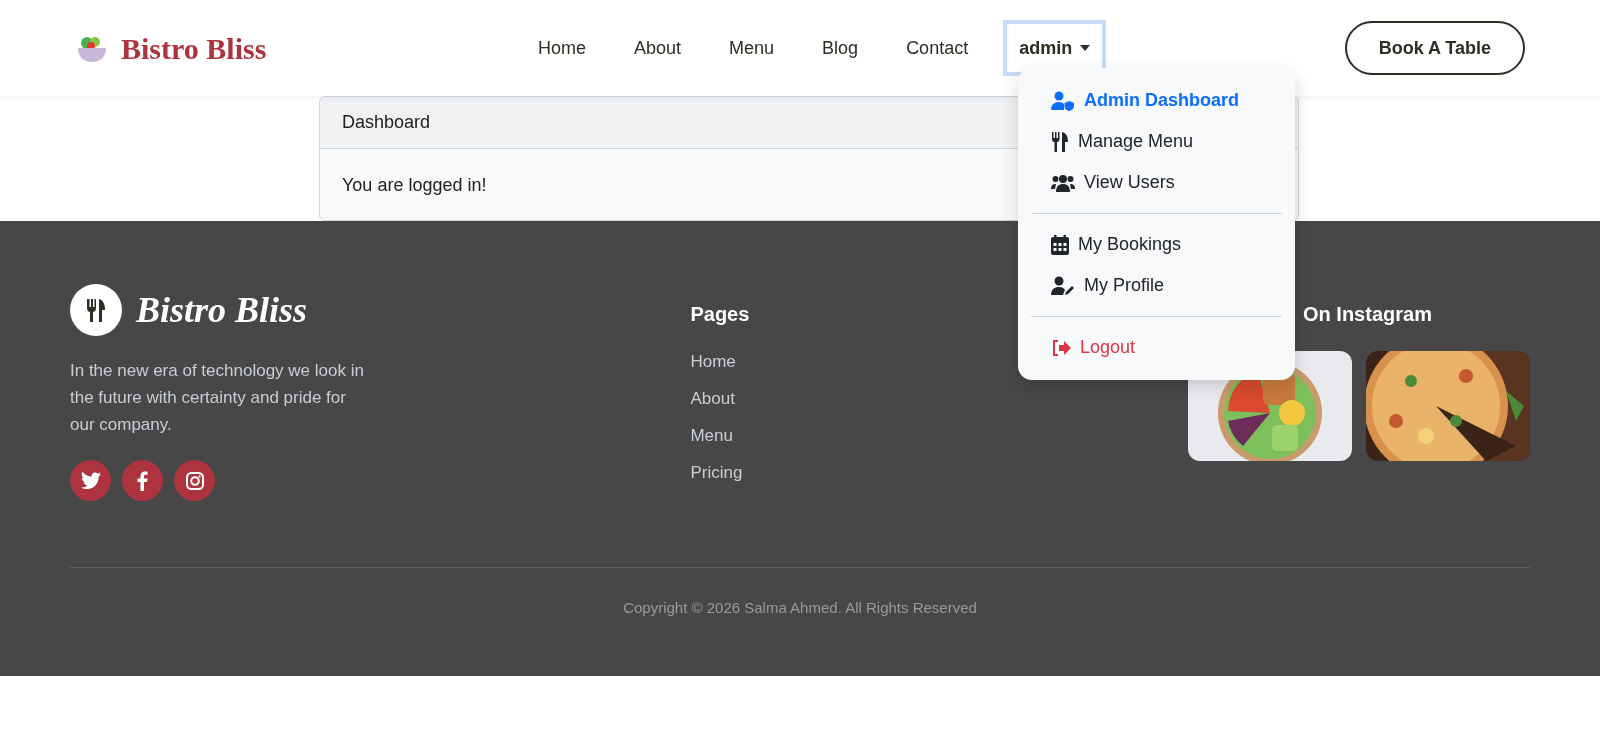  I want to click on user-shield-icon, so click(1063, 100).